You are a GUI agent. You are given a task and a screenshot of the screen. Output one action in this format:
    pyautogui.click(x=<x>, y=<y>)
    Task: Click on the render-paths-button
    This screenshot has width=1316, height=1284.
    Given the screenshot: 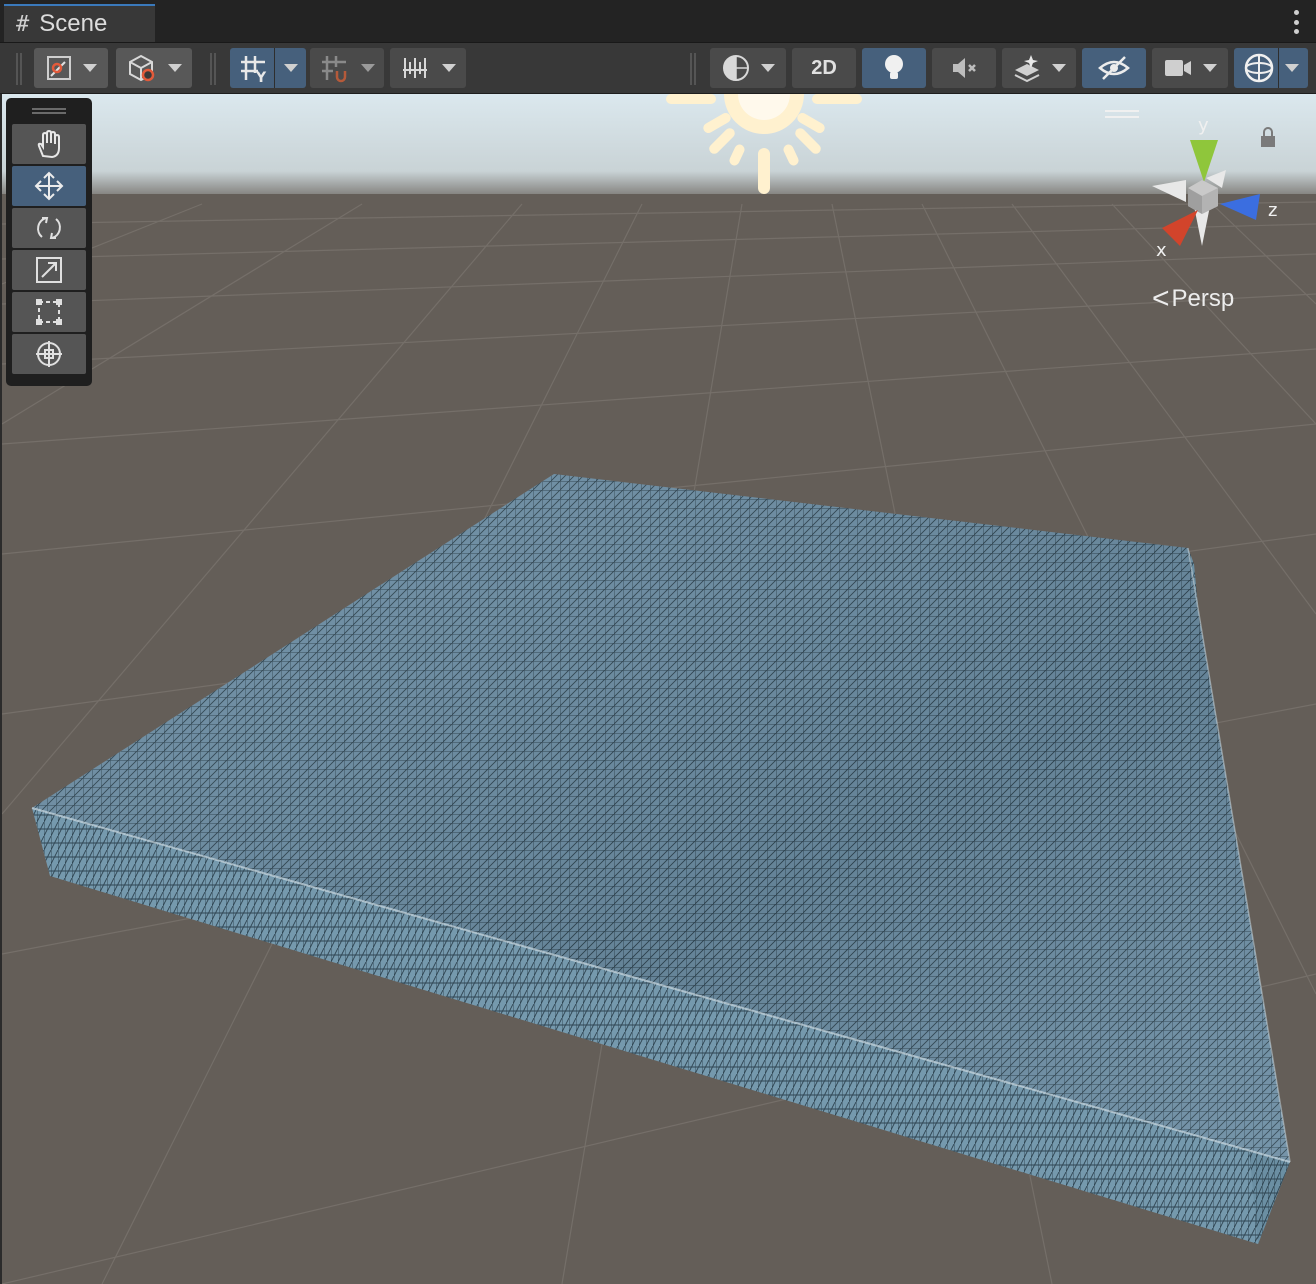 What is the action you would take?
    pyautogui.click(x=154, y=68)
    